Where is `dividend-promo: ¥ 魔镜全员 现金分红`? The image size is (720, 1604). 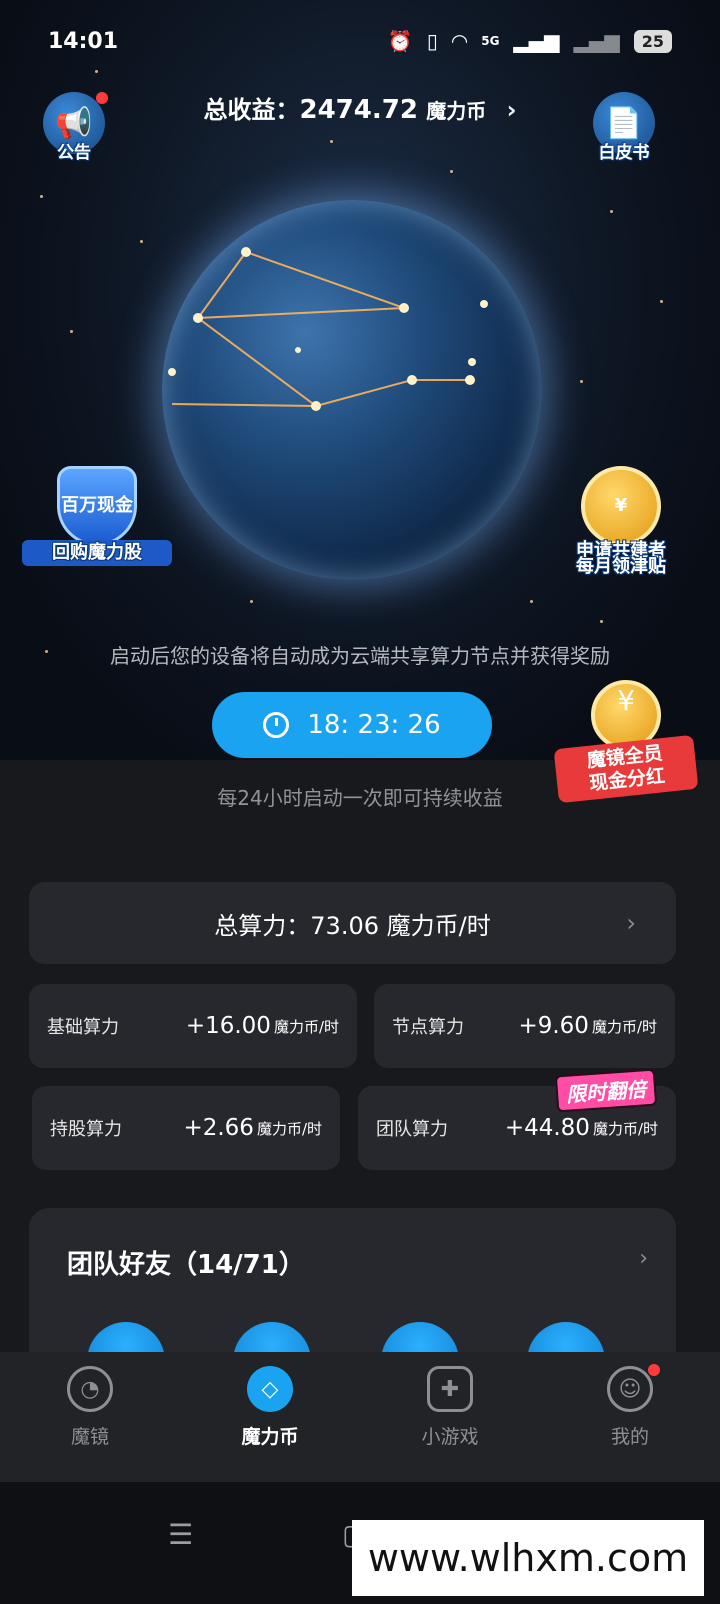 dividend-promo: ¥ 魔镜全员 现金分红 is located at coordinates (626, 745).